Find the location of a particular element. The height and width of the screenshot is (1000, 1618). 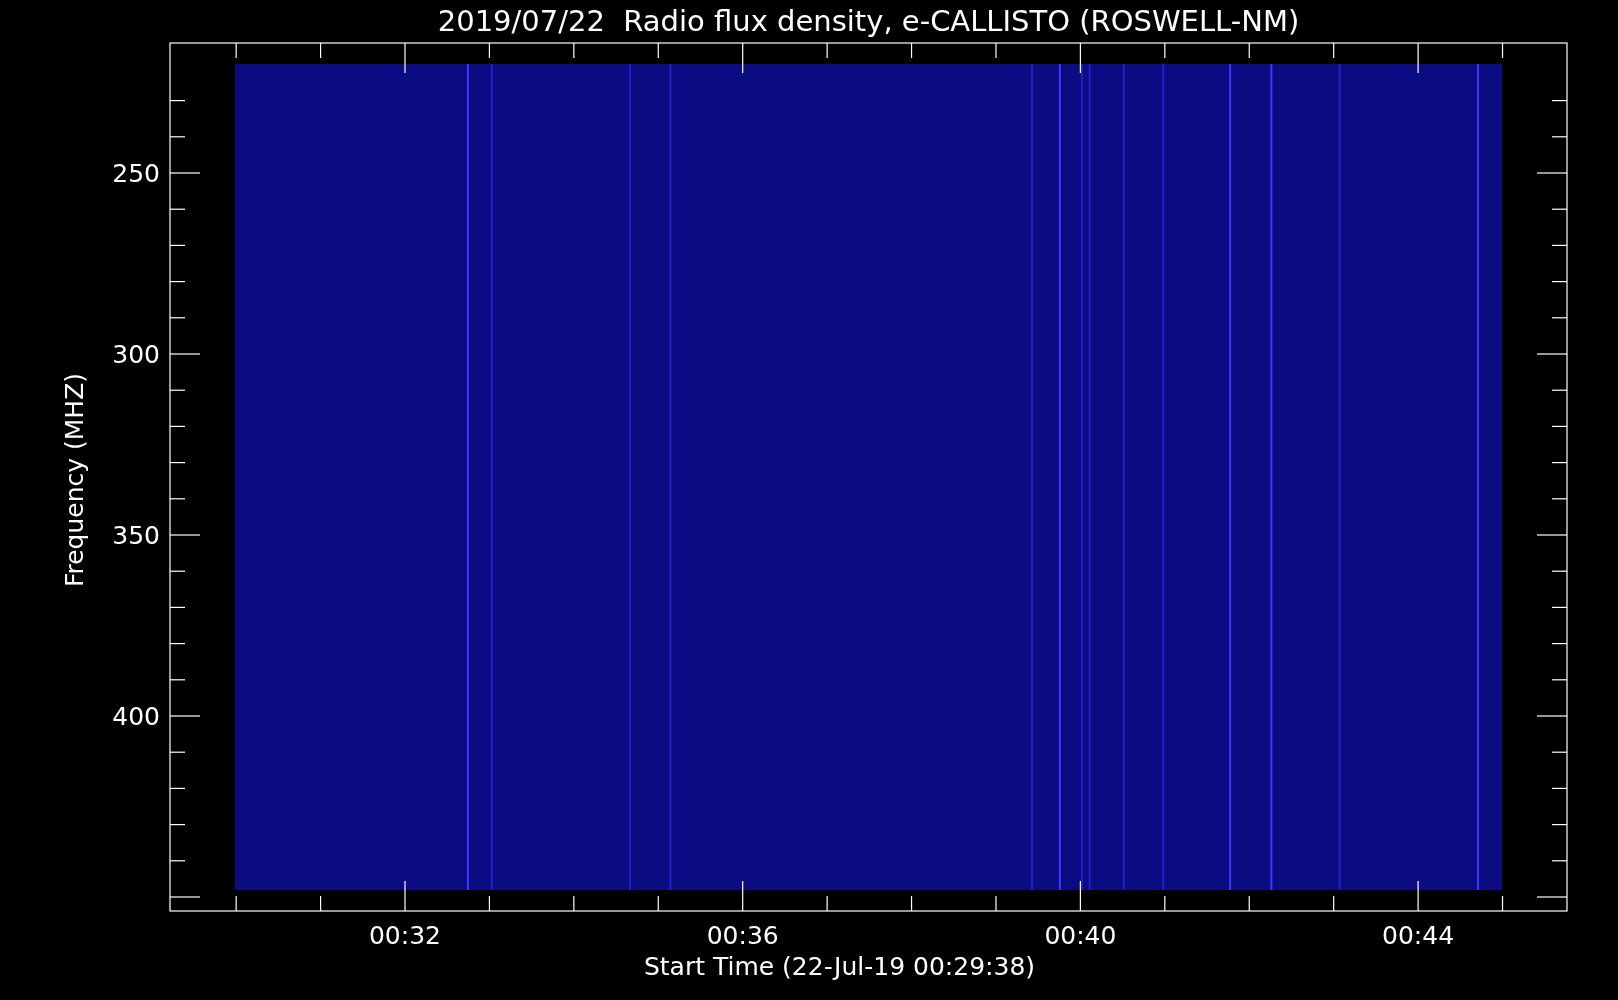

chart-title: 2019/07/22 Radio flux density, e-CALLISTO (ROSWELL-NM) is located at coordinates (868, 21).